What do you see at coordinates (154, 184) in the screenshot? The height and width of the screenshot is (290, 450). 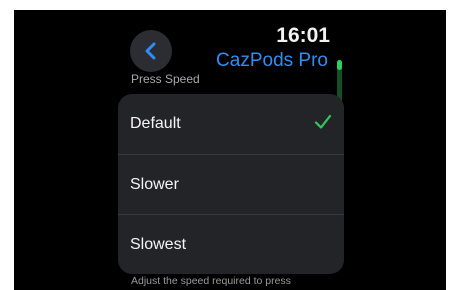 I see `option-label: Slower` at bounding box center [154, 184].